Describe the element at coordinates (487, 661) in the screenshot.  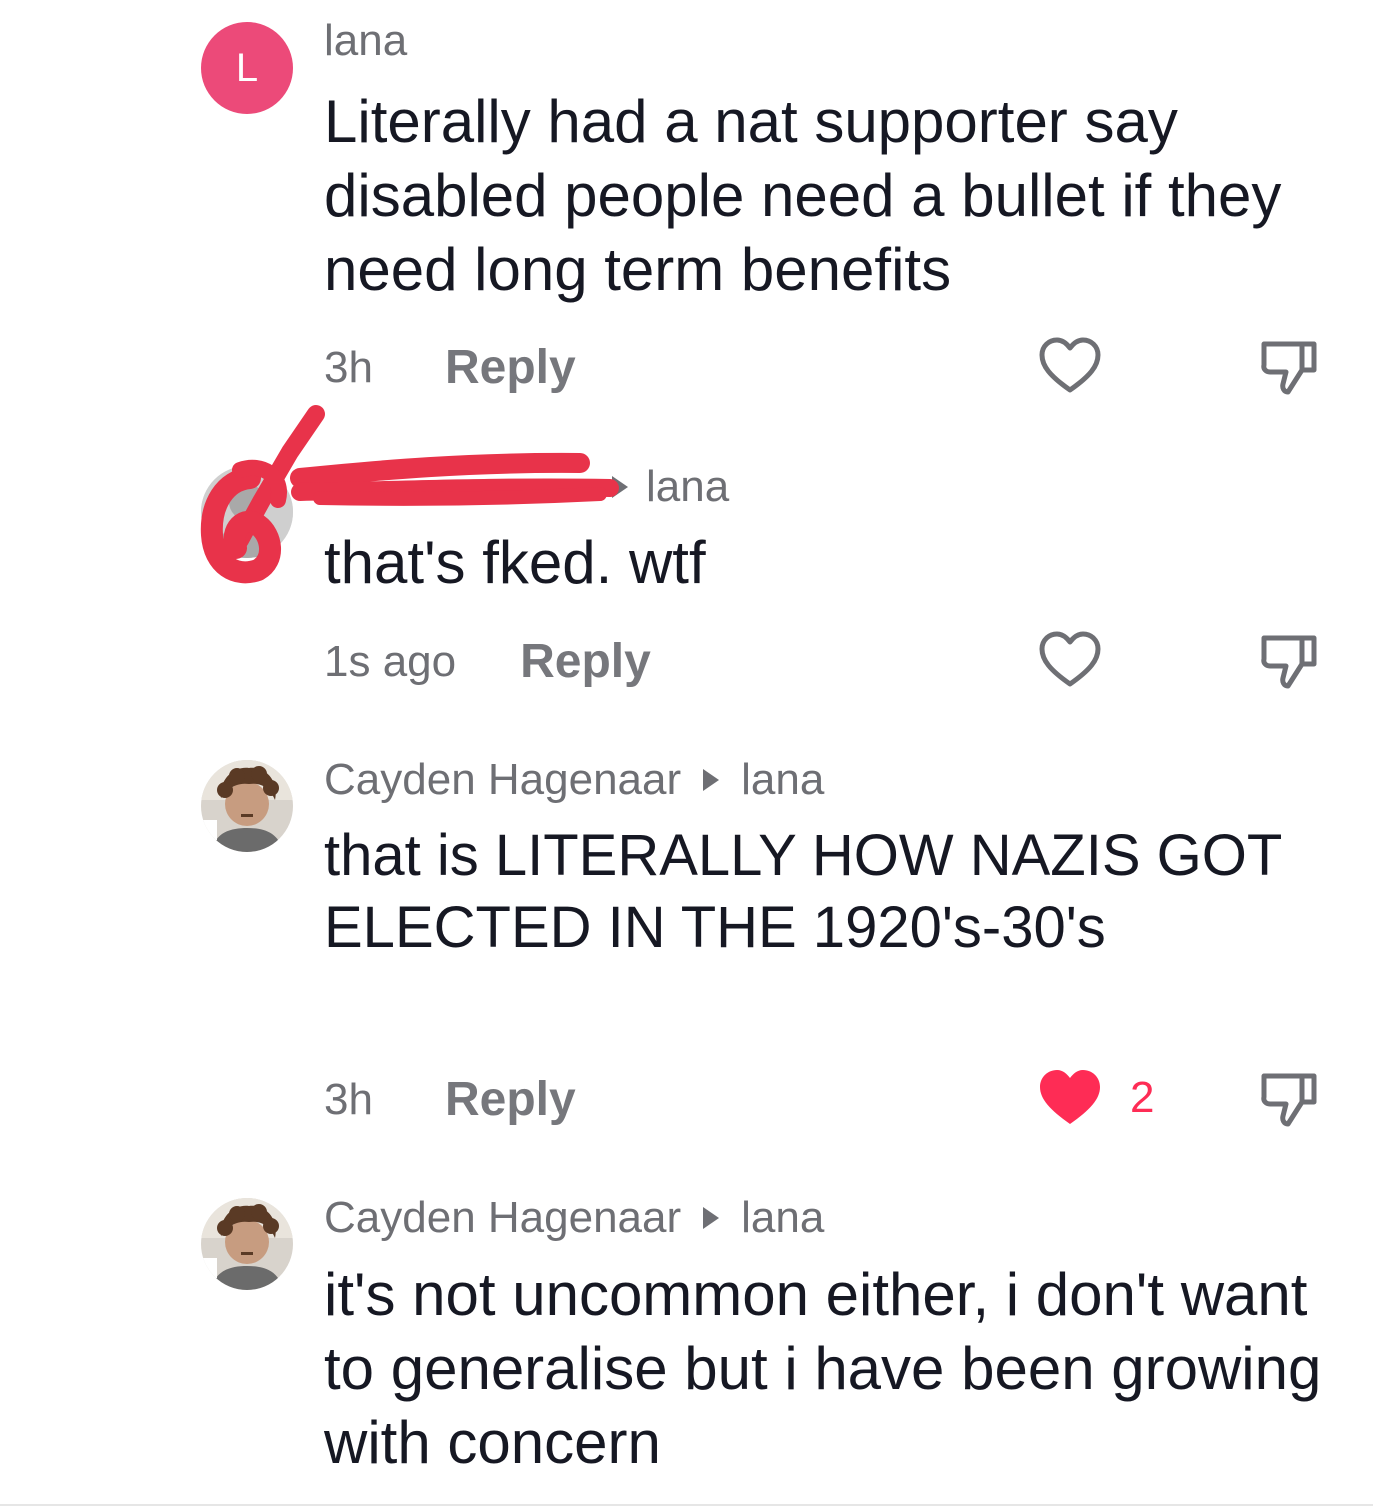
I see `comment-meta: 1s ago Reply` at that location.